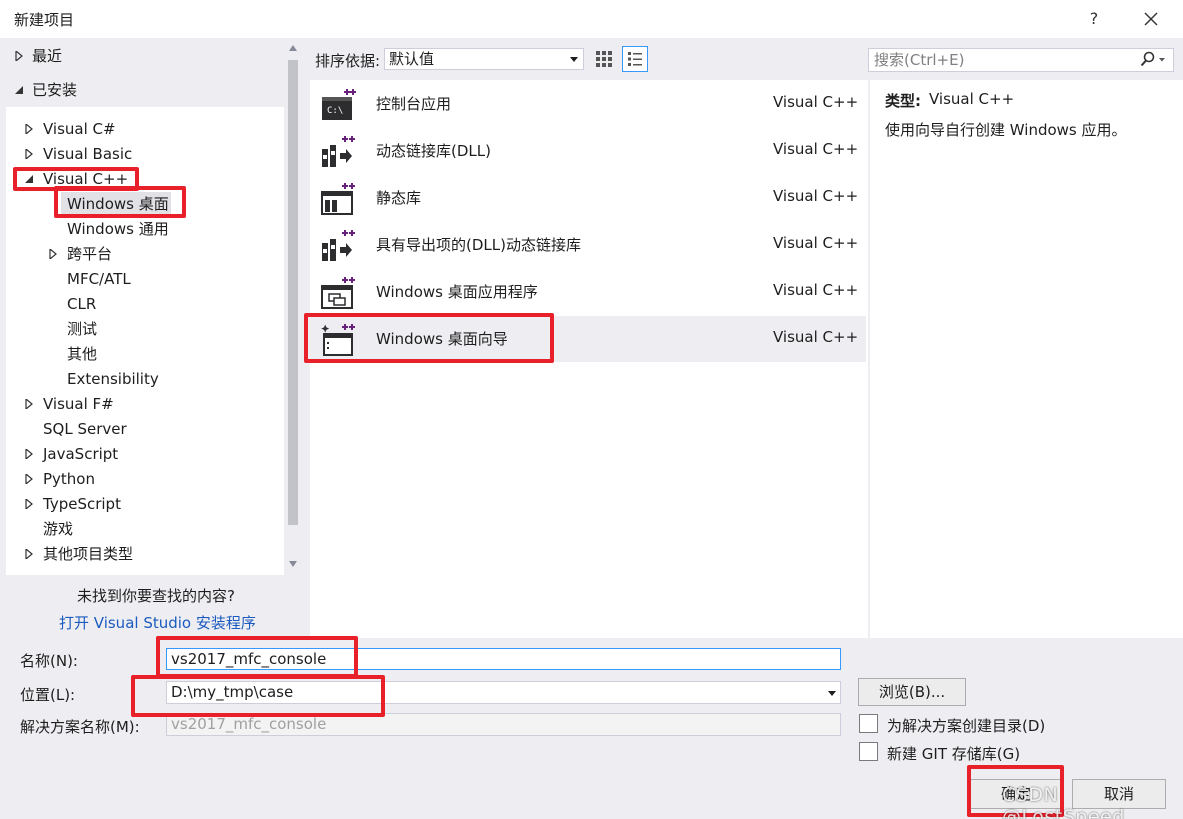 The height and width of the screenshot is (819, 1183). What do you see at coordinates (399, 198) in the screenshot?
I see `template-name: 静态库` at bounding box center [399, 198].